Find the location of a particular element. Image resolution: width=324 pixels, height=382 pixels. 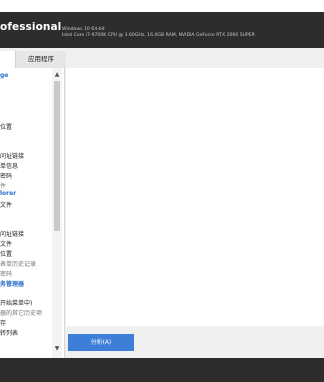

option-item-5: 密码 is located at coordinates (6, 175).